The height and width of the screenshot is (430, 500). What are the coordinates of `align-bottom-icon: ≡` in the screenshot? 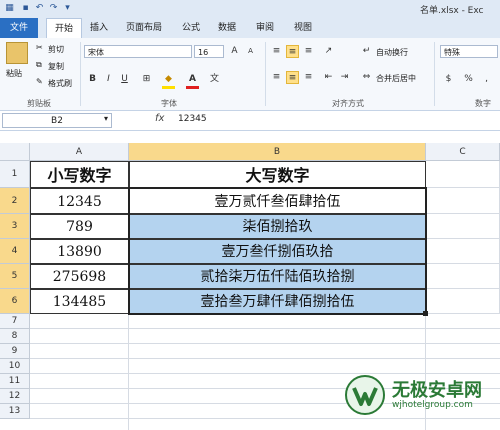 It's located at (308, 51).